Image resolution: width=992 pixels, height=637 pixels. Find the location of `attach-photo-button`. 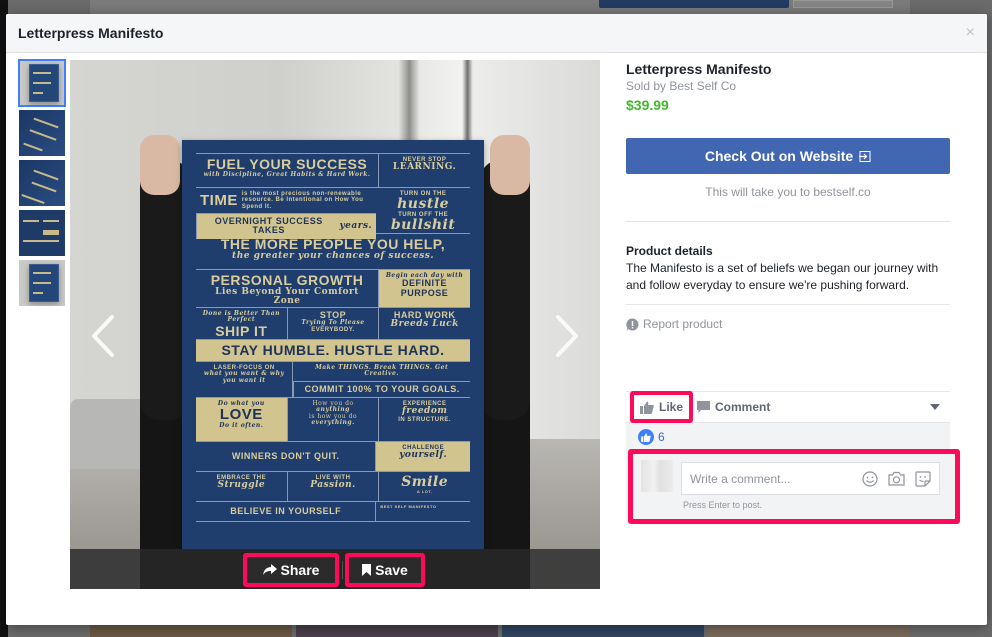

attach-photo-button is located at coordinates (896, 478).